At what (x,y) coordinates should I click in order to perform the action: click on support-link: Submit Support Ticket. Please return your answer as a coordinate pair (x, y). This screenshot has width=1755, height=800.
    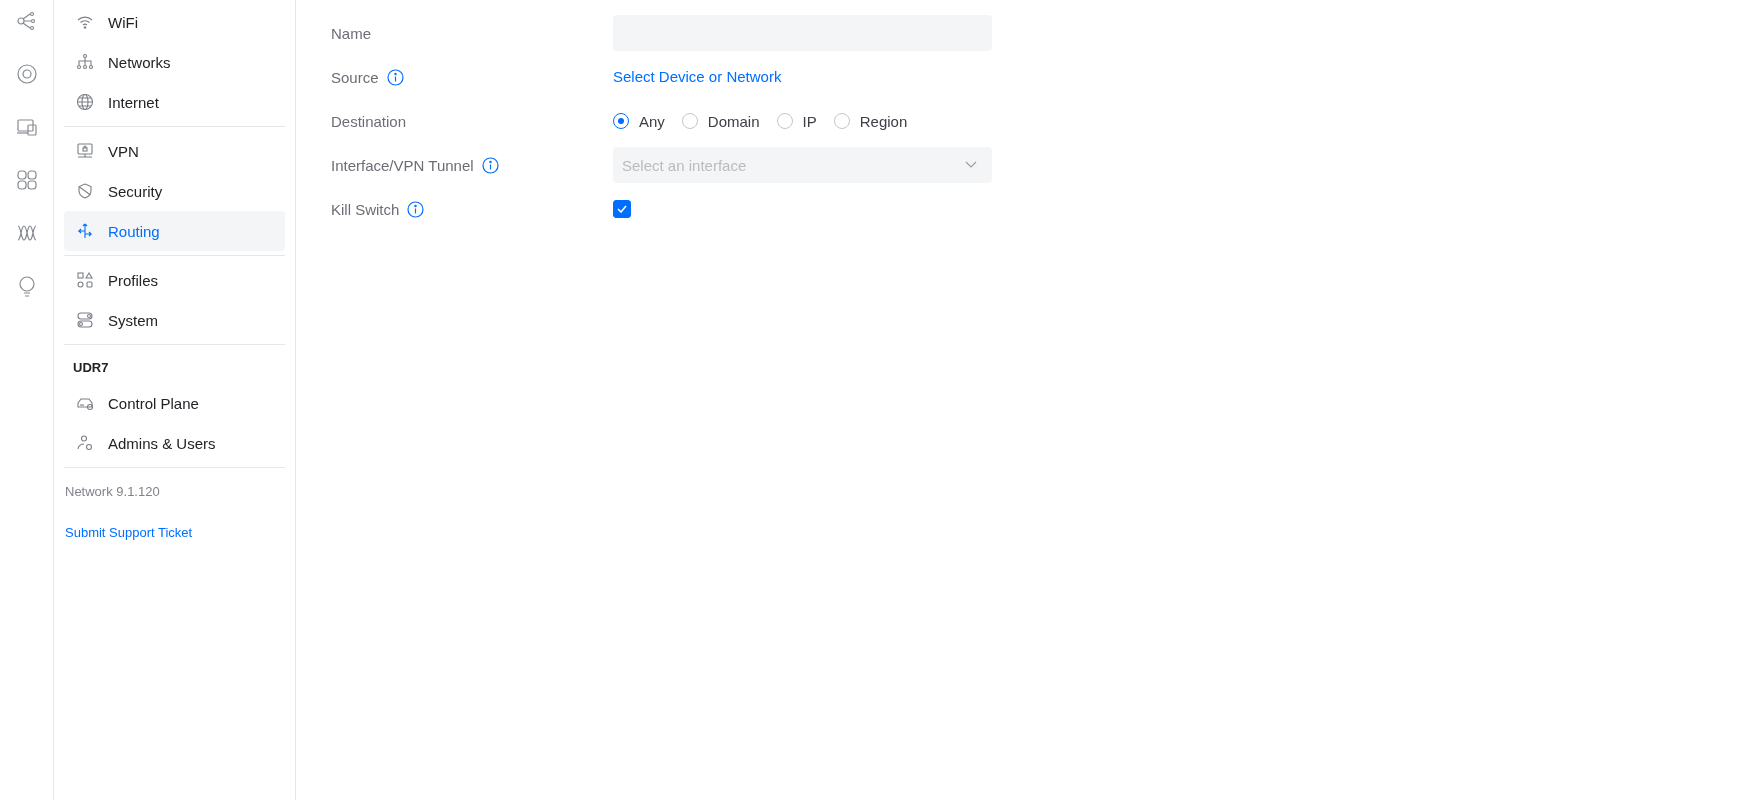
    Looking at the image, I should click on (174, 519).